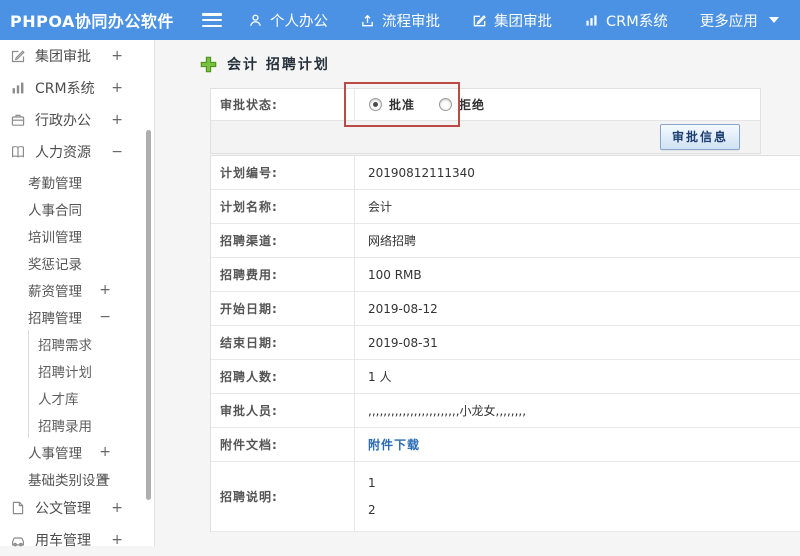 This screenshot has height=556, width=800. What do you see at coordinates (699, 137) in the screenshot?
I see `approval-info-button: 审批信息` at bounding box center [699, 137].